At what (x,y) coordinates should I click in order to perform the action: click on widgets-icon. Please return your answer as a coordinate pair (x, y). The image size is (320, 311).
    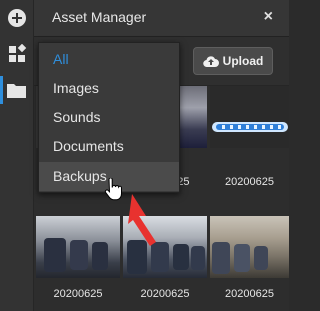
    Looking at the image, I should click on (18, 53).